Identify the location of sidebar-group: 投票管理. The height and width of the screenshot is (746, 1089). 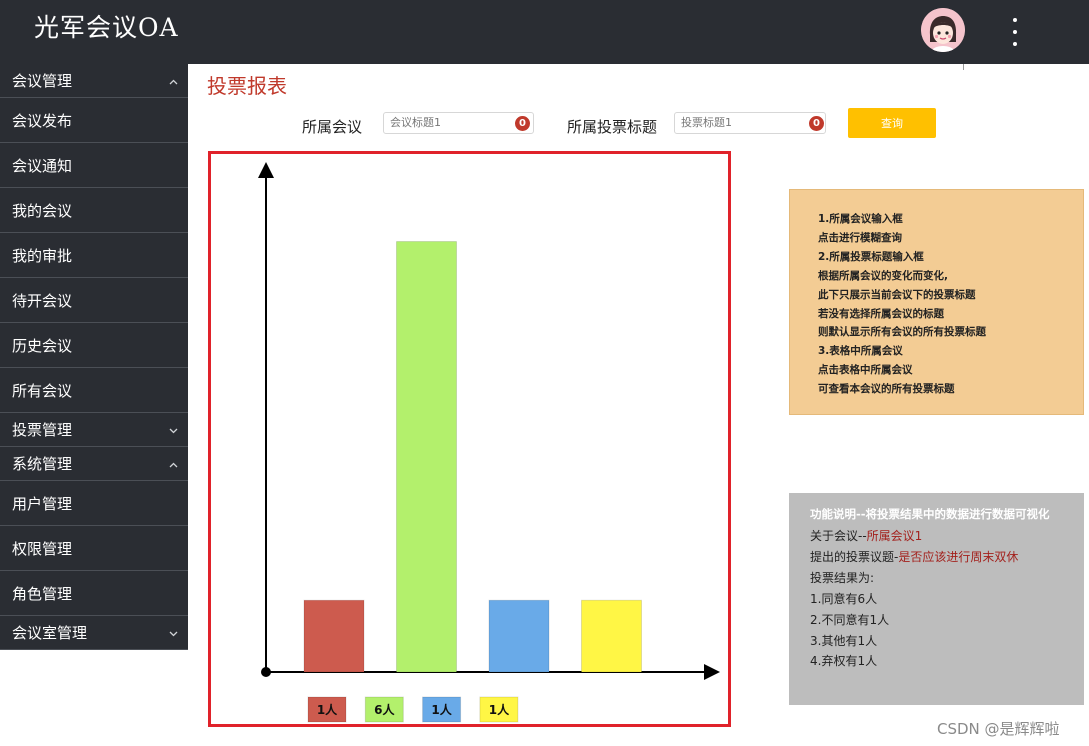
(94, 430).